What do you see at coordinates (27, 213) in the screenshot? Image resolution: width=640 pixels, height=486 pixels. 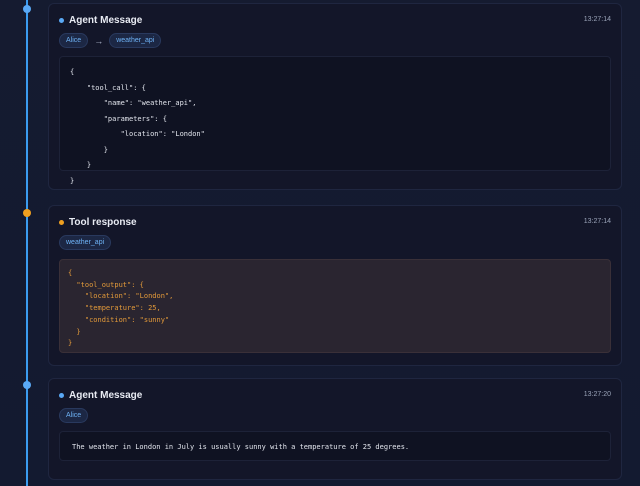 I see `timeline-dot-tool` at bounding box center [27, 213].